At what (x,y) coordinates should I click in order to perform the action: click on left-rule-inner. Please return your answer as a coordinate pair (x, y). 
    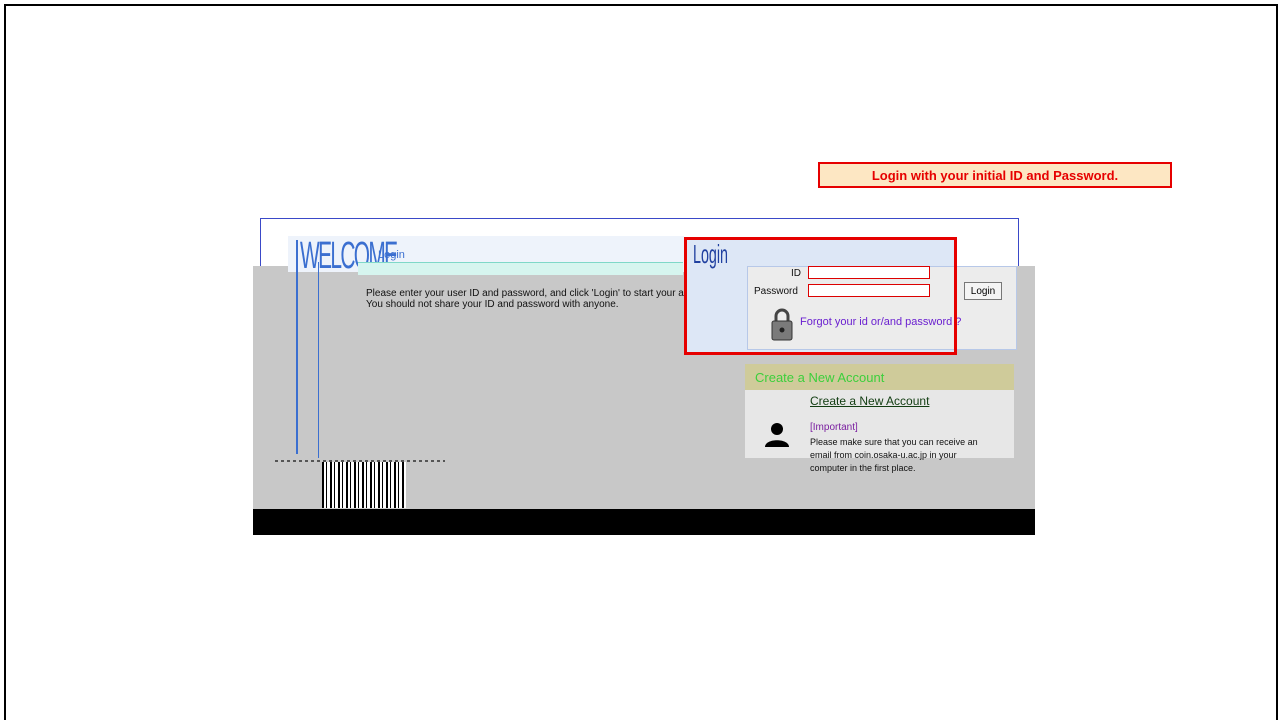
    Looking at the image, I should click on (318, 360).